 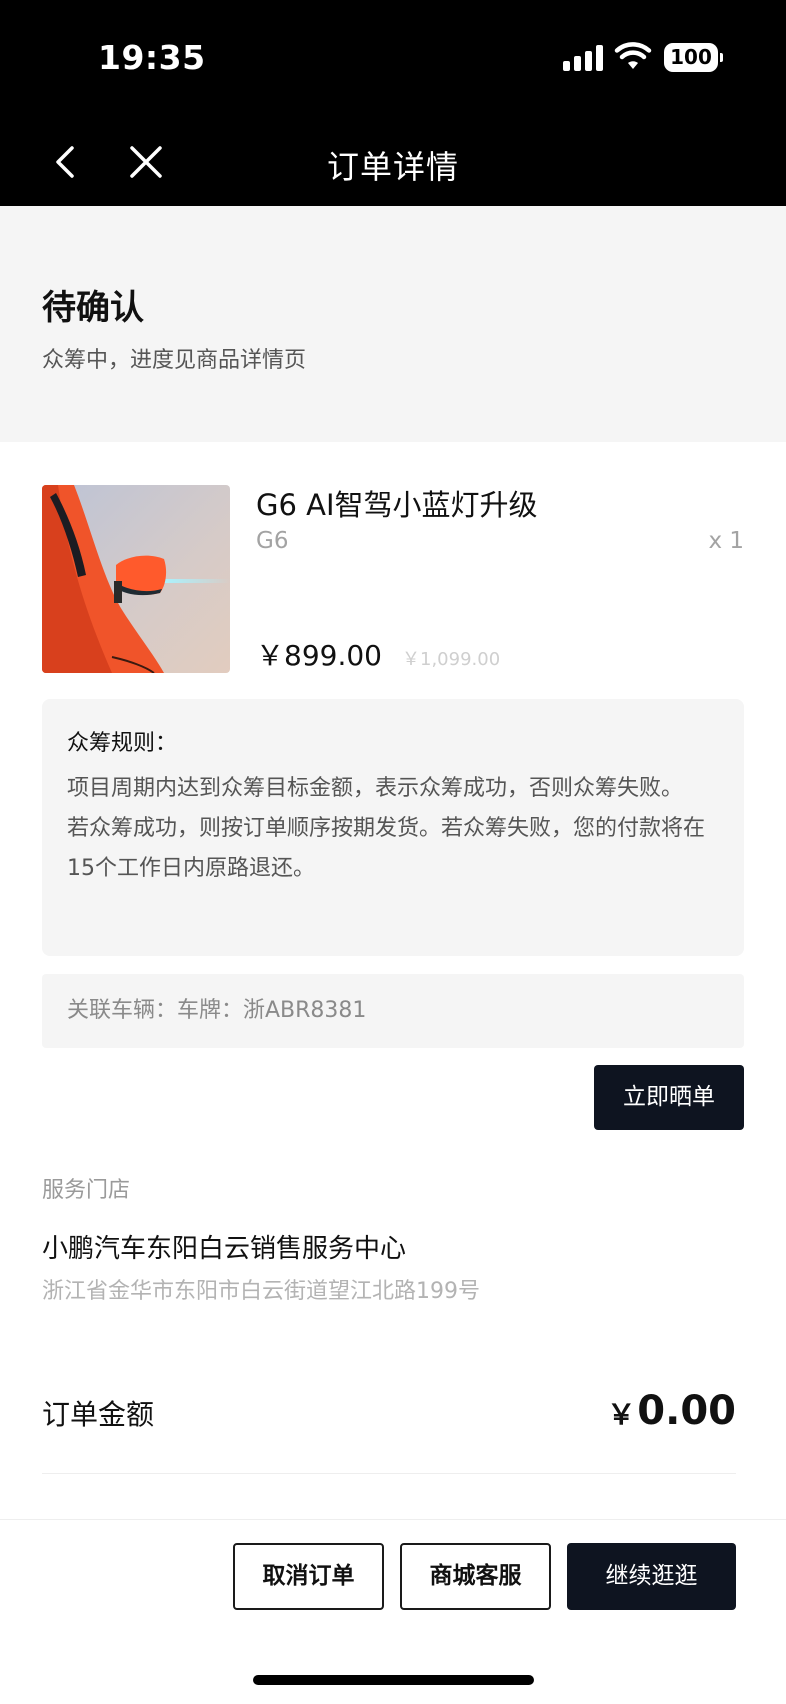 I want to click on product-original-price: ￥1,099.00, so click(x=451, y=659).